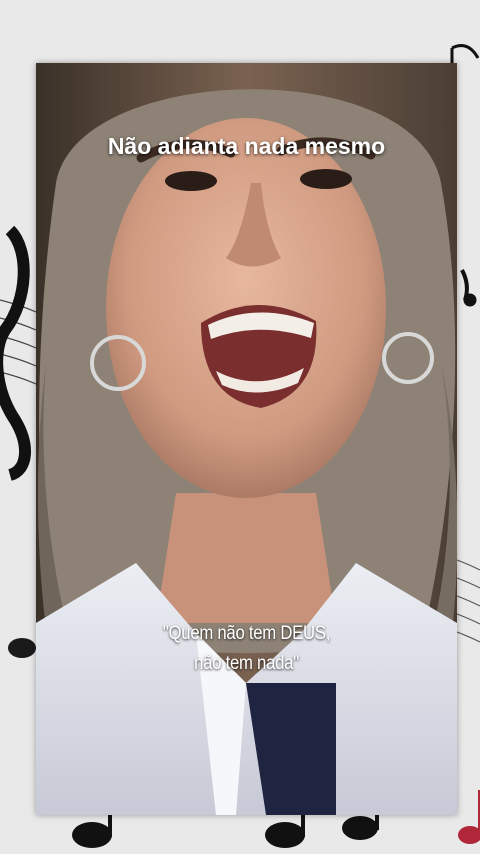 This screenshot has height=854, width=480. What do you see at coordinates (246, 649) in the screenshot?
I see `bottom-caption: "Quem não tem DEUS, não tem nada"` at bounding box center [246, 649].